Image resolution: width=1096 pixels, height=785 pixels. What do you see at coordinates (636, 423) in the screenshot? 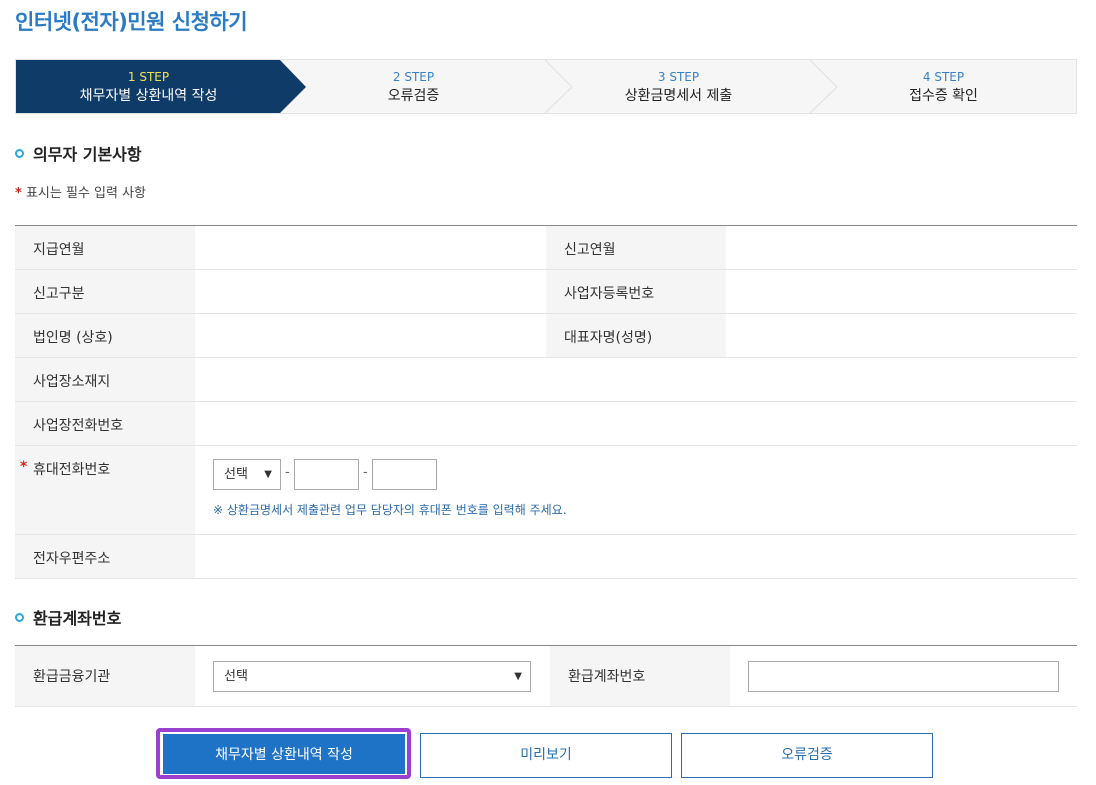
I see `phone-value` at bounding box center [636, 423].